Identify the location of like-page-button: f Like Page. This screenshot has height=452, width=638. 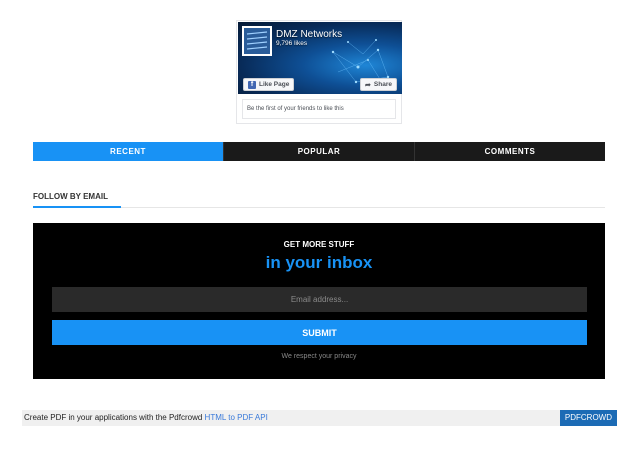
(269, 84).